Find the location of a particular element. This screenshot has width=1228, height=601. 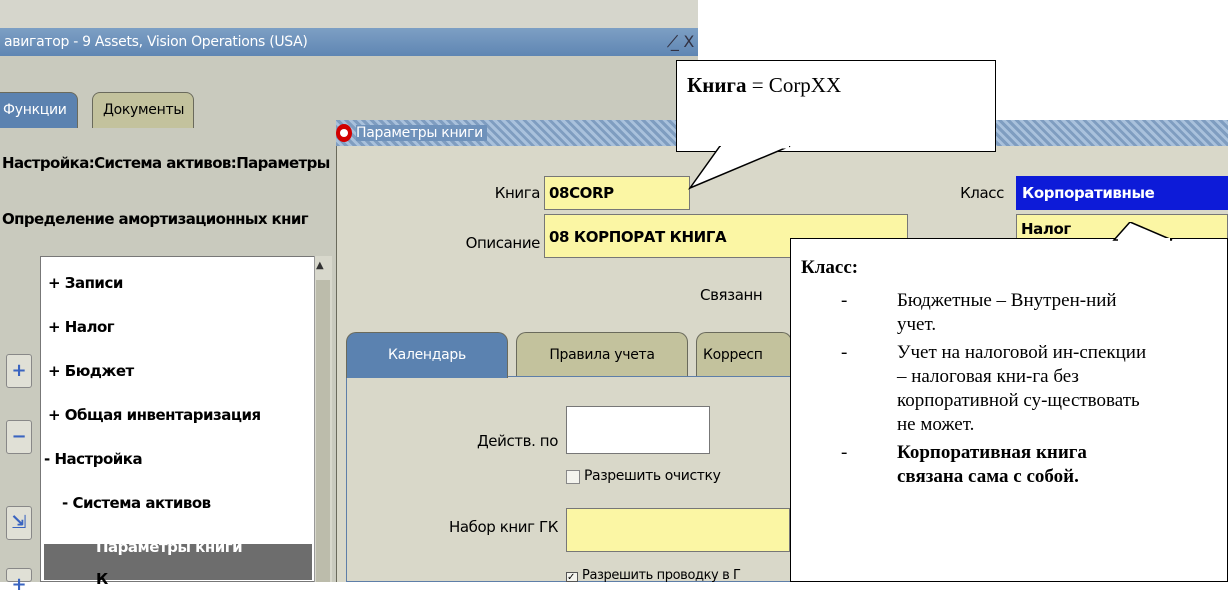

tree-scroll-thumb is located at coordinates (323, 431).